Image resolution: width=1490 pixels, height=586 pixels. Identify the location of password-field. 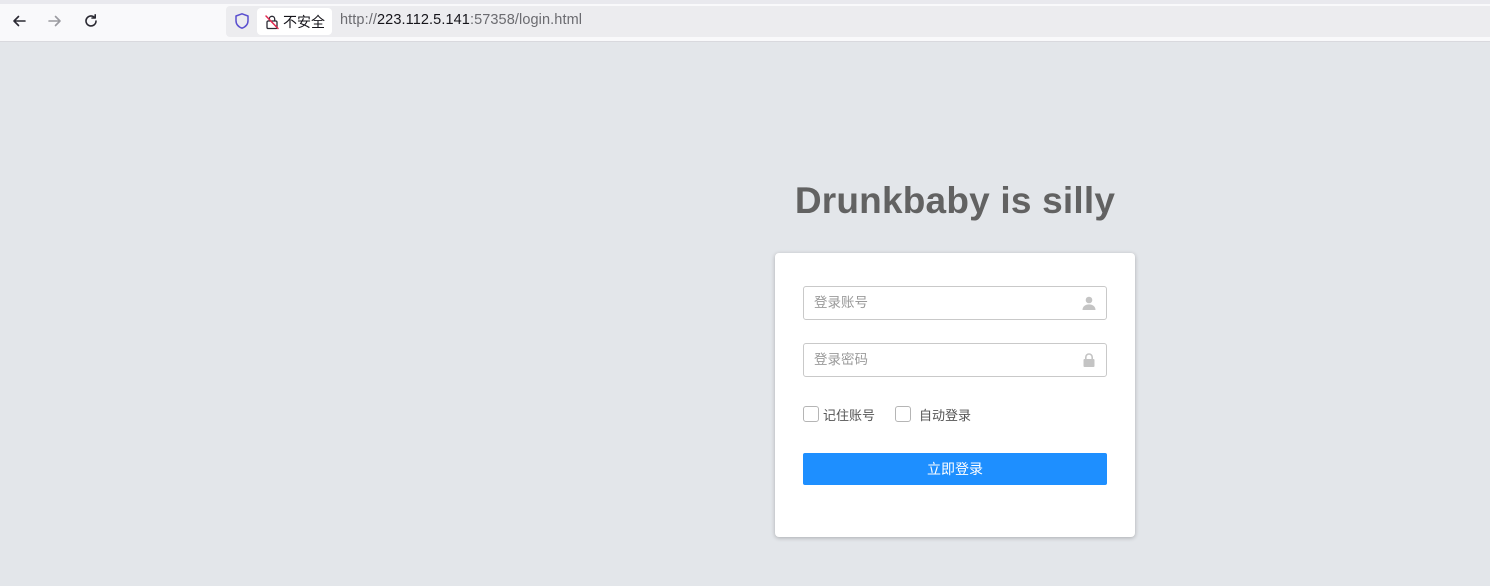
(955, 360).